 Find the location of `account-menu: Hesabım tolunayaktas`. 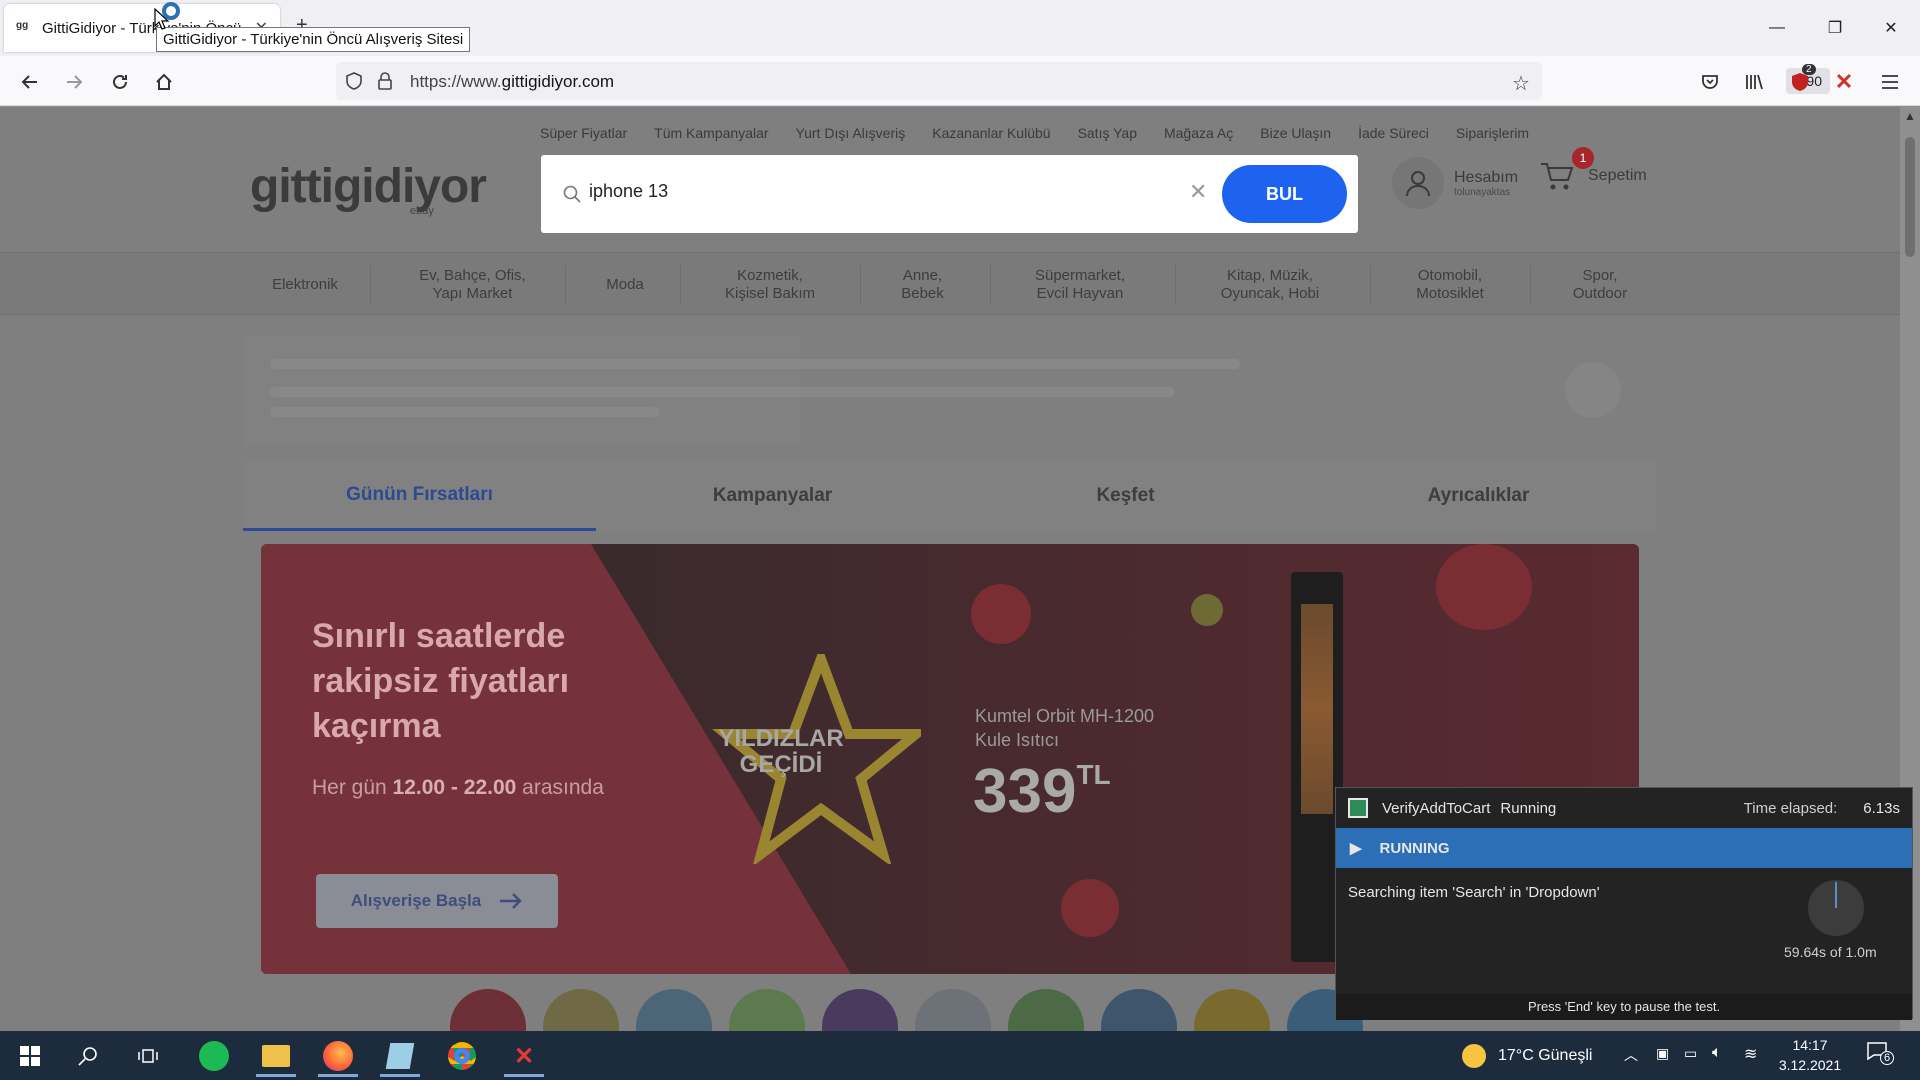

account-menu: Hesabım tolunayaktas is located at coordinates (1455, 183).